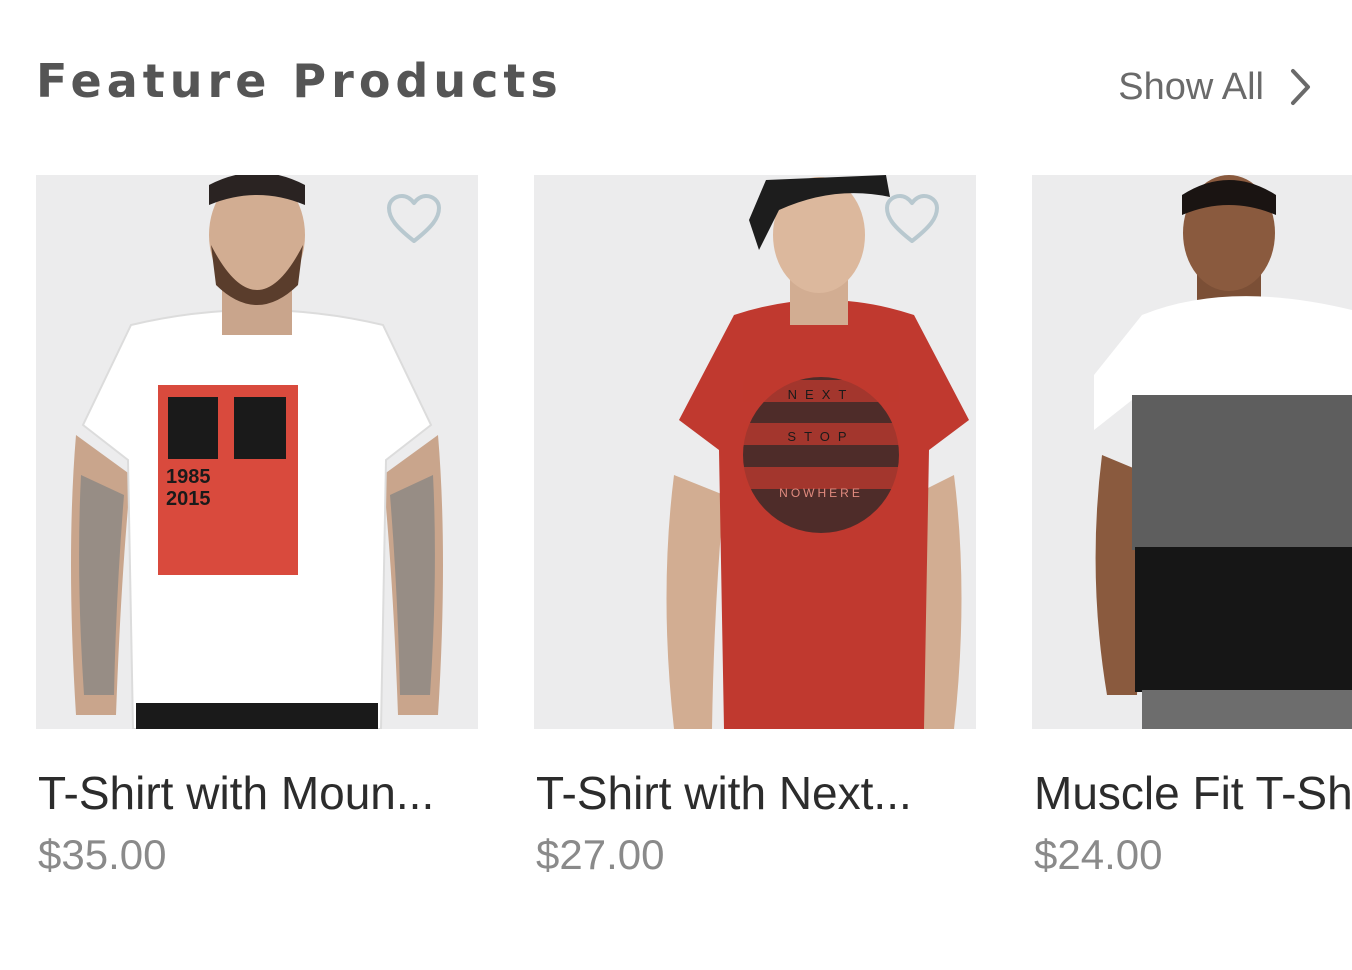 Image resolution: width=1352 pixels, height=970 pixels. What do you see at coordinates (1098, 854) in the screenshot?
I see `product-price: $24.00` at bounding box center [1098, 854].